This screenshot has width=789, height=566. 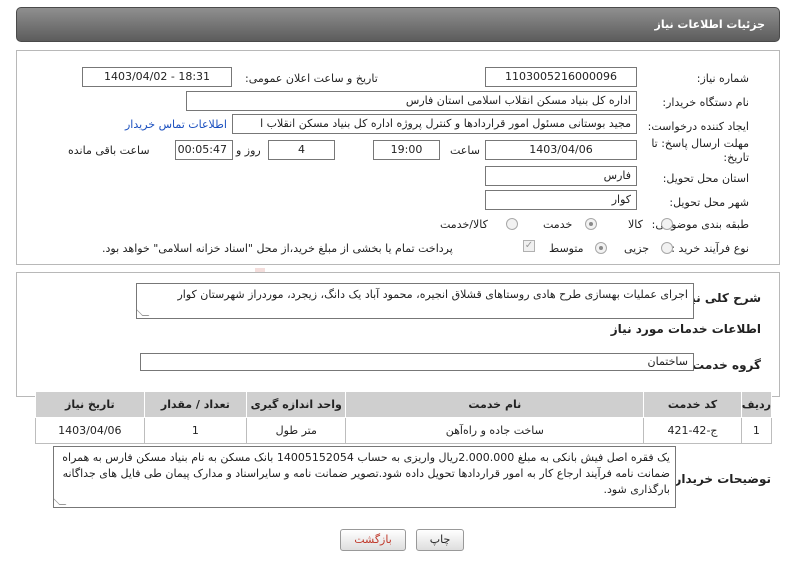 I want to click on announce-date-field: 1403/04/02 - 18:31, so click(x=157, y=77).